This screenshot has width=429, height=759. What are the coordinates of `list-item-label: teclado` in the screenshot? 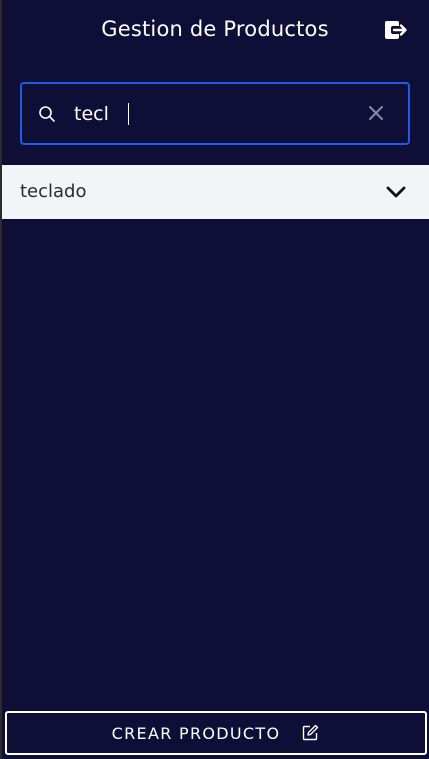 It's located at (53, 191).